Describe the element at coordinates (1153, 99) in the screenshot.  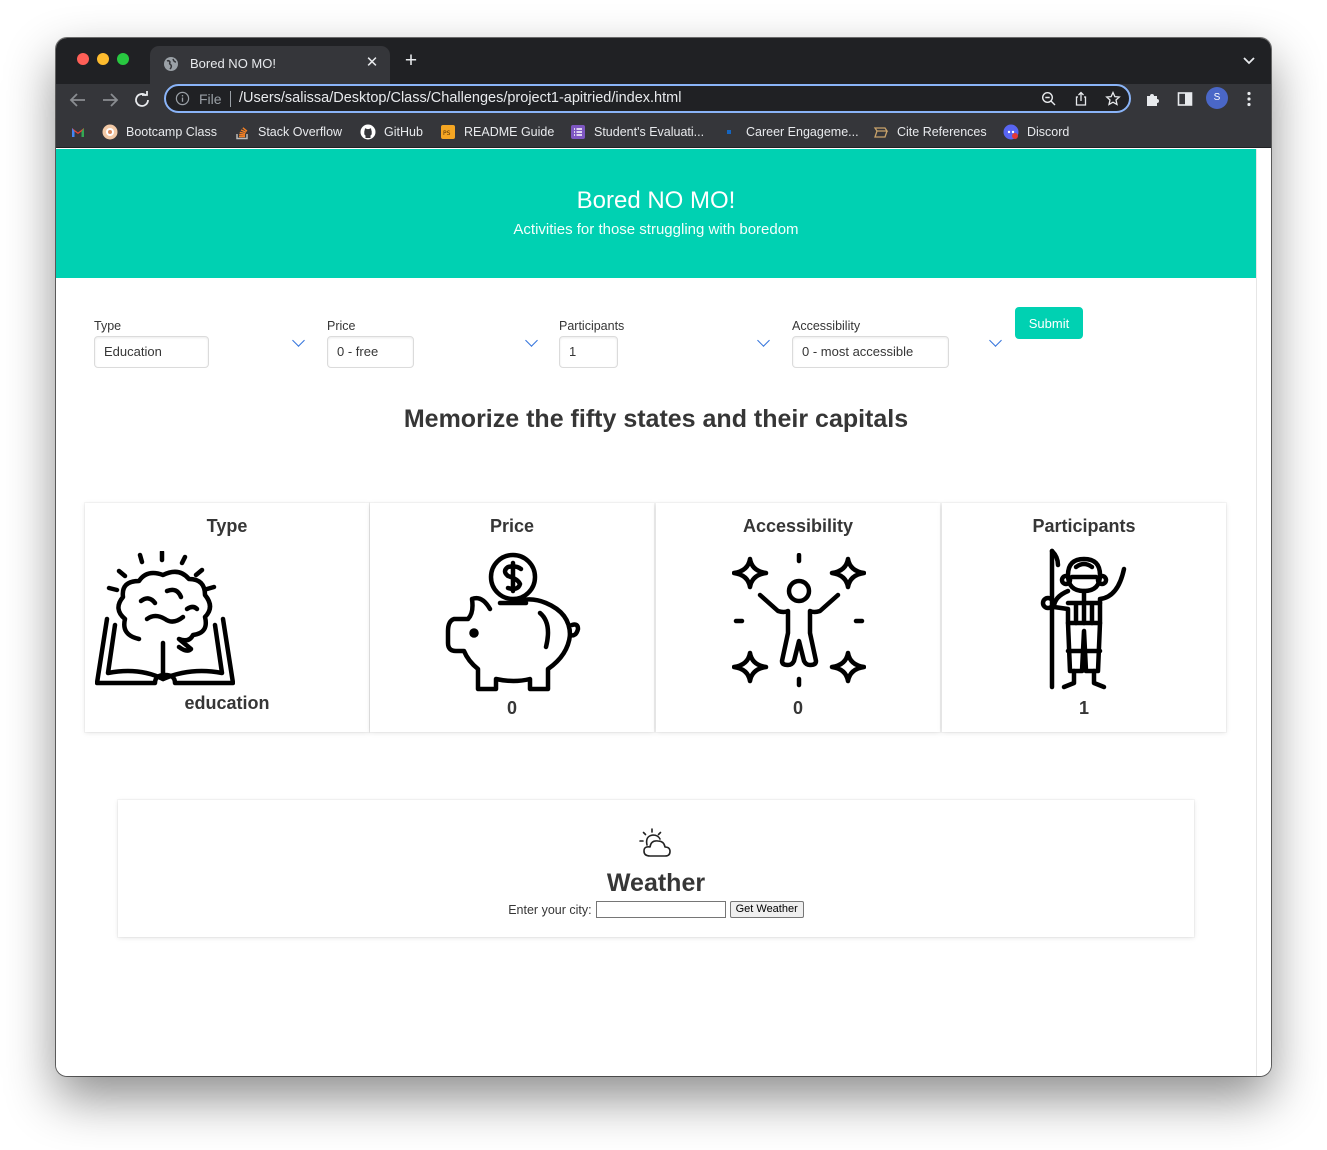
I see `extensions-puzzle-icon` at that location.